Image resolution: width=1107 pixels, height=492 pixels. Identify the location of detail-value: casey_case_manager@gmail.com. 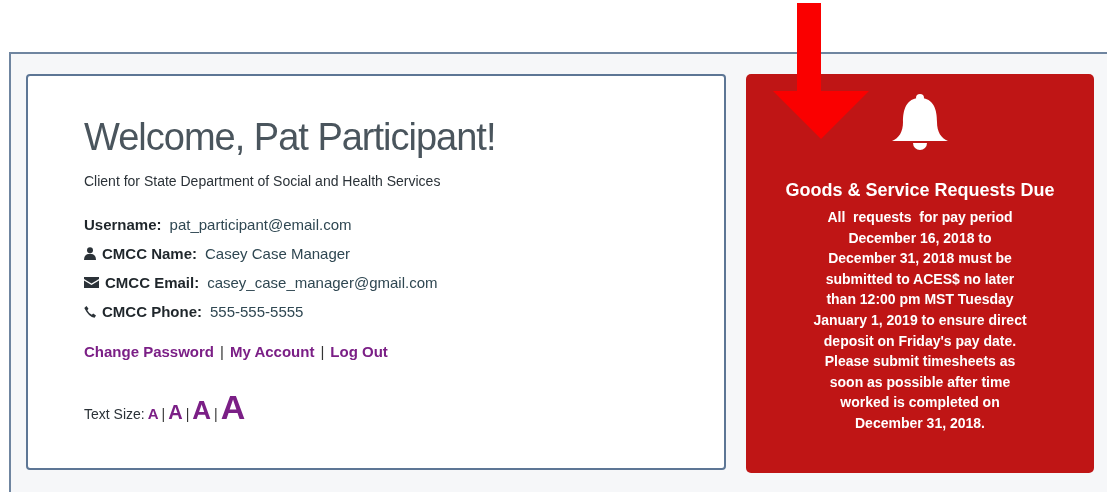
(322, 282).